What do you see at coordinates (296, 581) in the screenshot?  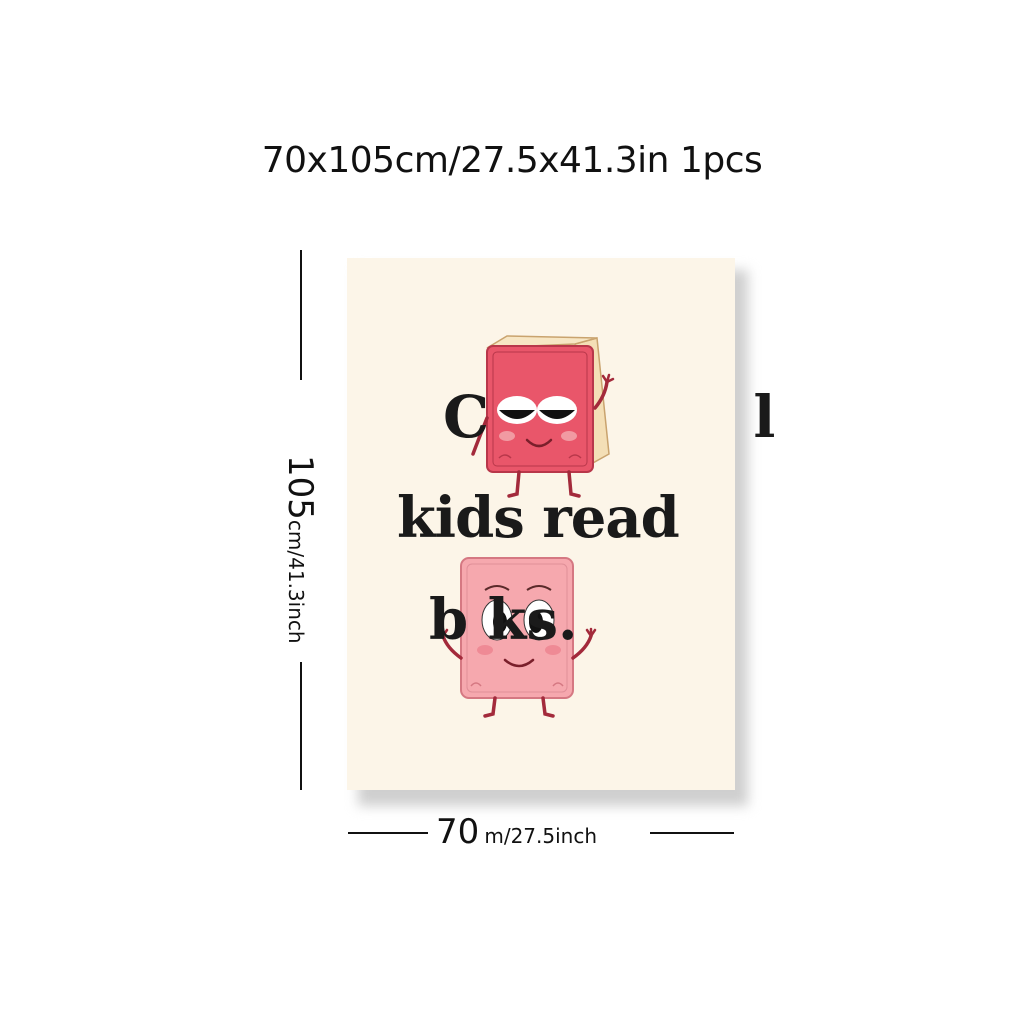 I see `height-unit: cm/41.3inch` at bounding box center [296, 581].